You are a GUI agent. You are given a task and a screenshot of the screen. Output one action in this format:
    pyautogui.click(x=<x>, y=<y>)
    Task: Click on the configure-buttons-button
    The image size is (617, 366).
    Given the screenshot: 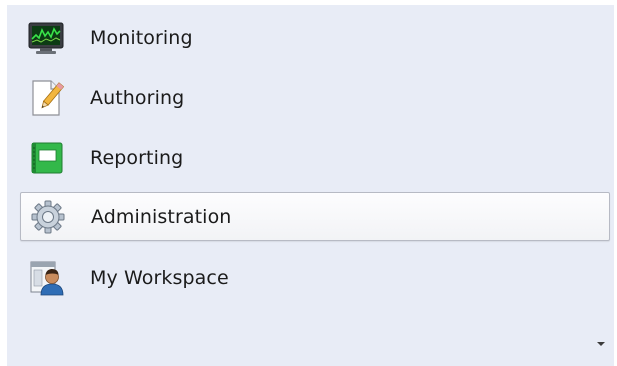 What is the action you would take?
    pyautogui.click(x=601, y=341)
    